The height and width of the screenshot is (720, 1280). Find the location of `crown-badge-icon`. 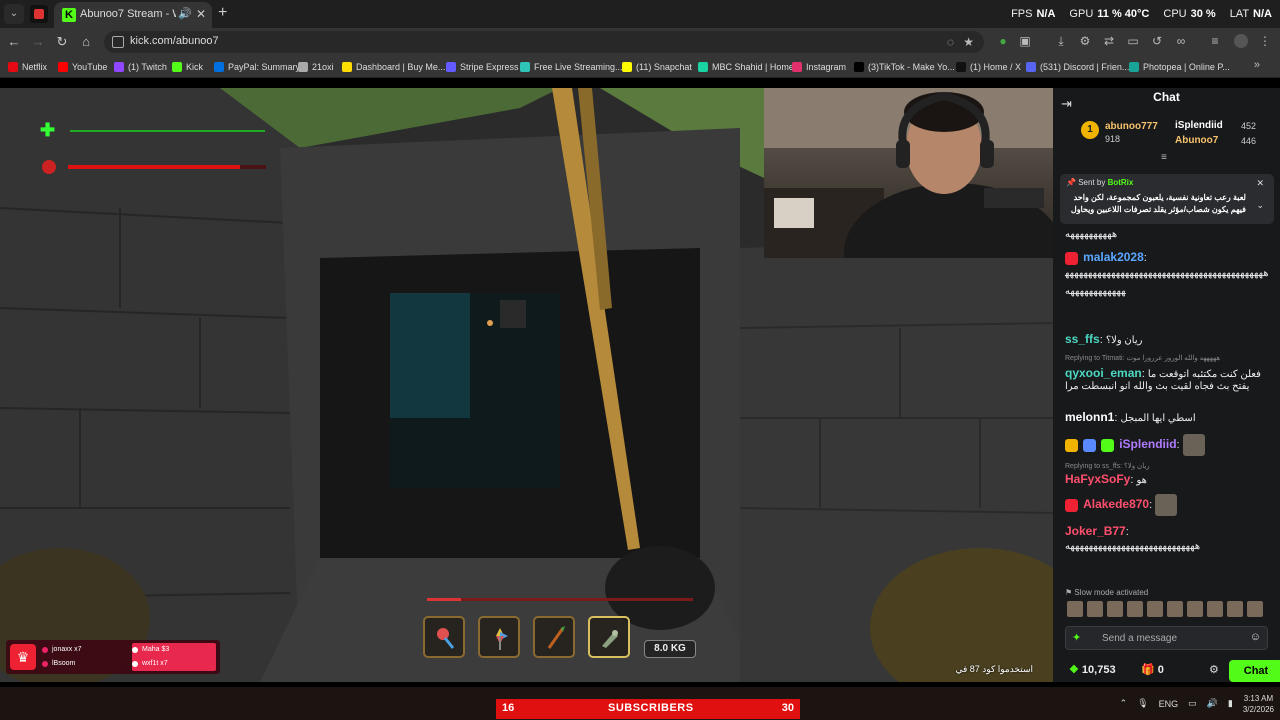

crown-badge-icon is located at coordinates (1071, 445).